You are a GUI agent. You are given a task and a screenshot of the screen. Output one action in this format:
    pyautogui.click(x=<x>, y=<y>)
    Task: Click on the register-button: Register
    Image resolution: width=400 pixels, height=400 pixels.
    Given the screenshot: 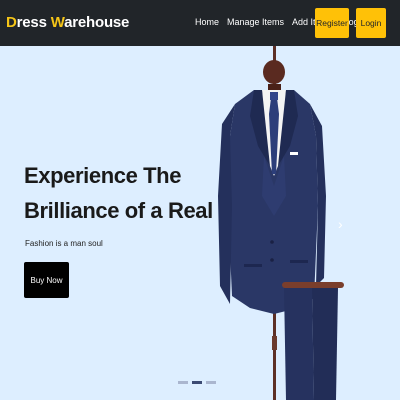 What is the action you would take?
    pyautogui.click(x=332, y=23)
    